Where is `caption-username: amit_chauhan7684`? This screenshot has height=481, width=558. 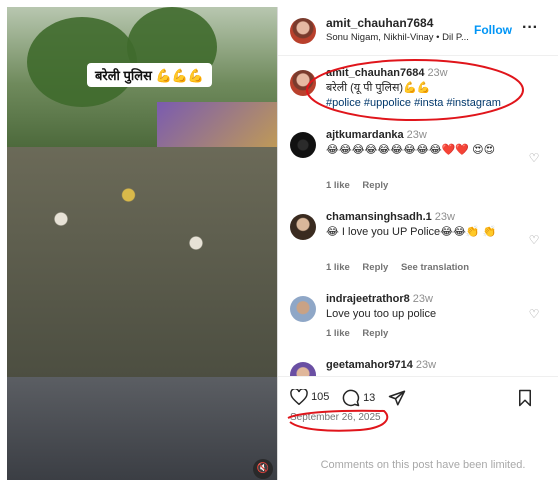
caption-username: amit_chauhan7684 is located at coordinates (375, 73).